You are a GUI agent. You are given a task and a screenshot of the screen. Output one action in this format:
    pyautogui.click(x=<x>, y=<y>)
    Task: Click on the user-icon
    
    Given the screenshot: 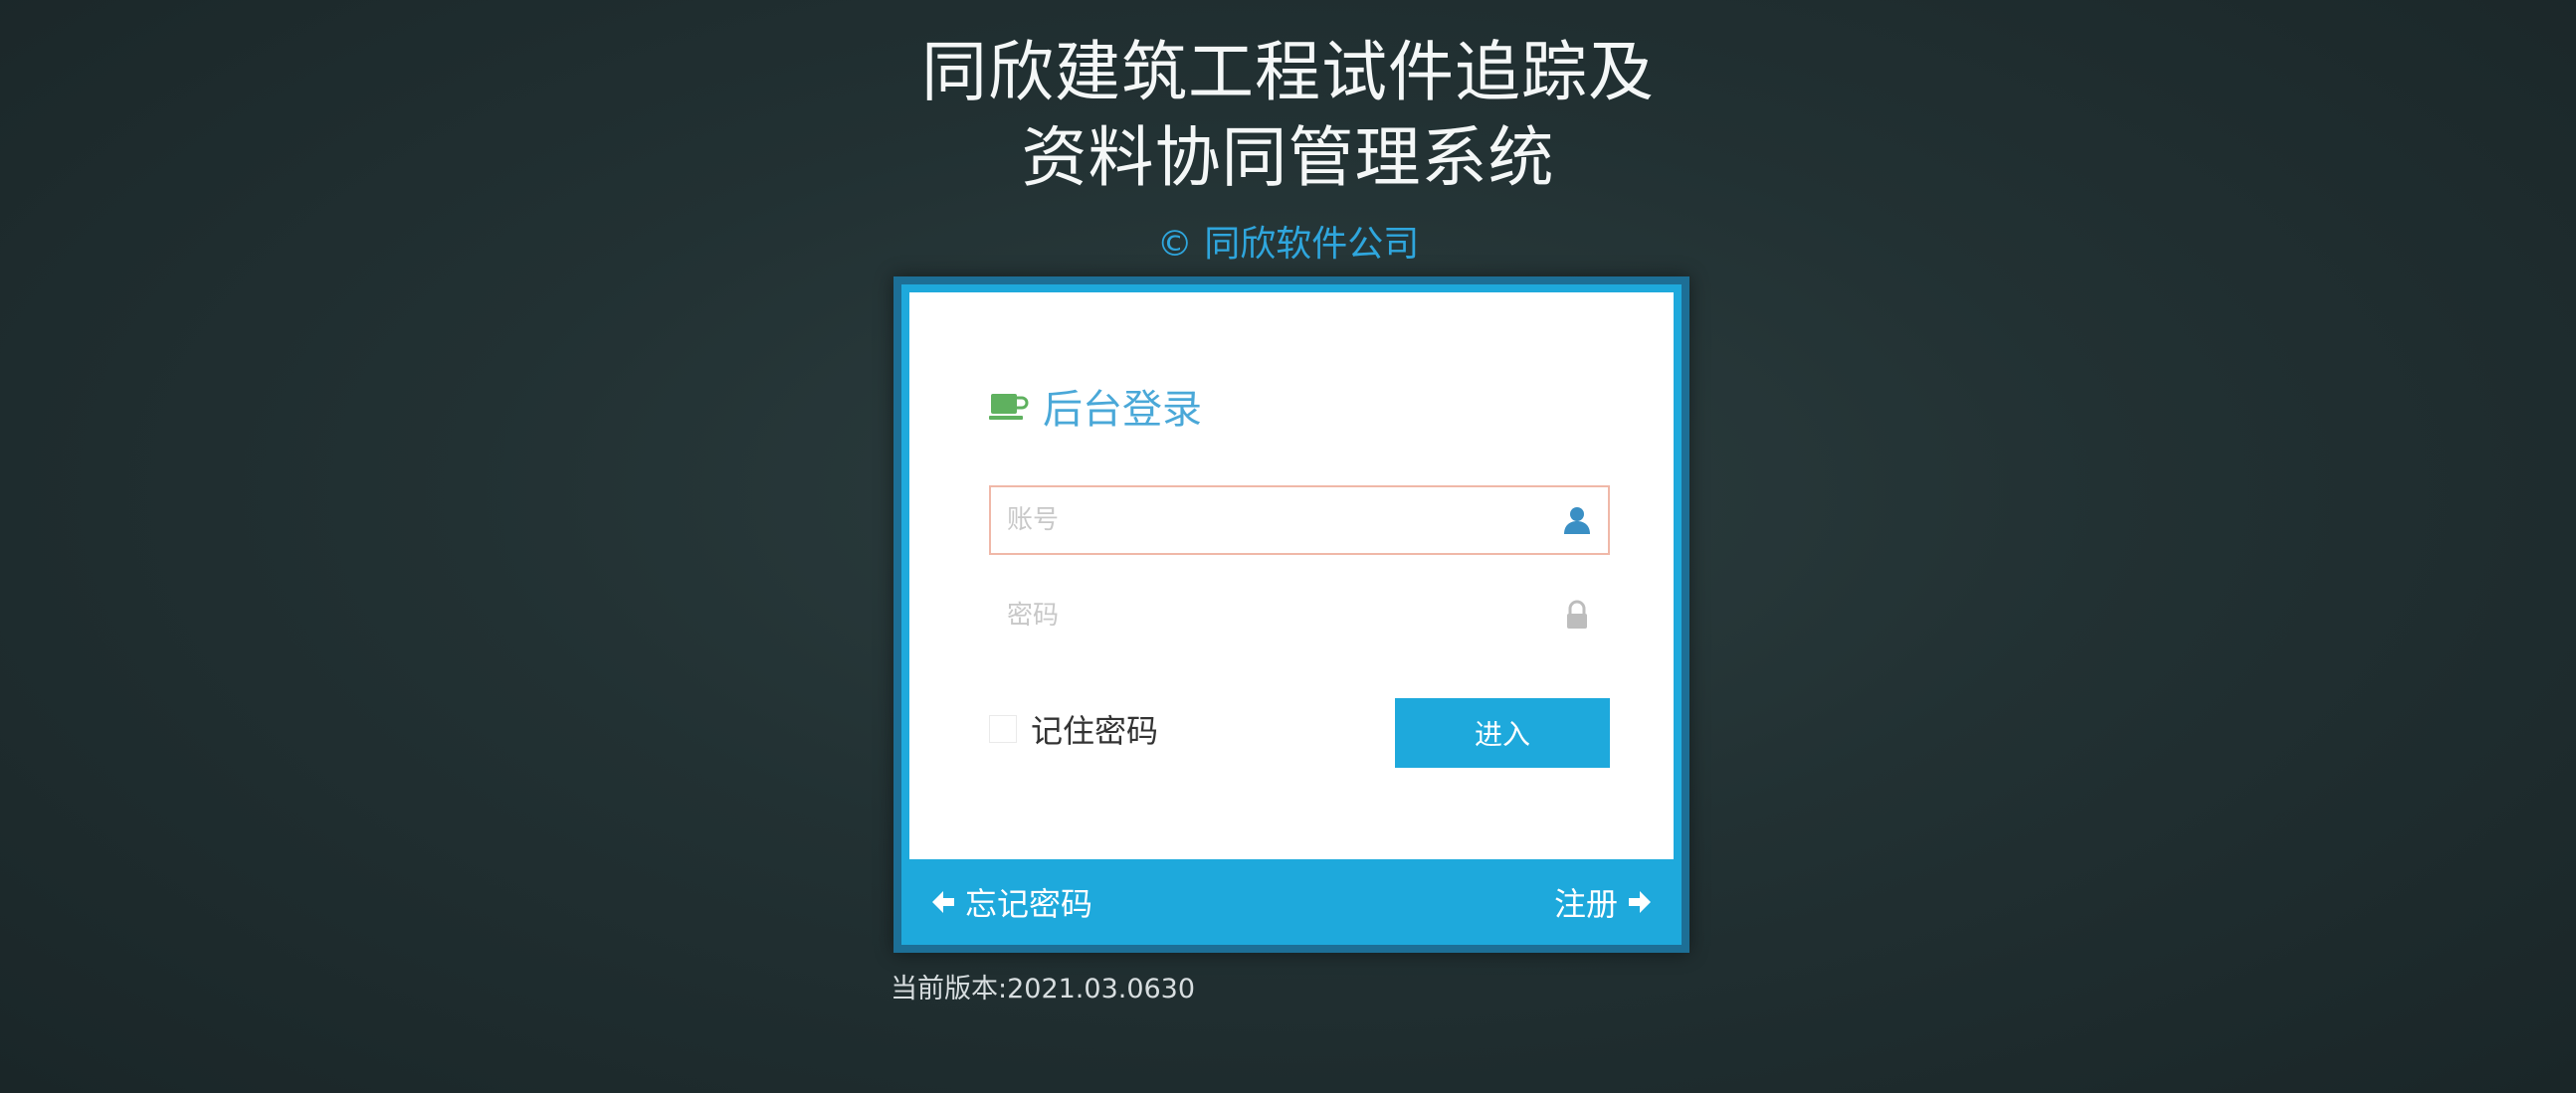 What is the action you would take?
    pyautogui.click(x=1577, y=520)
    